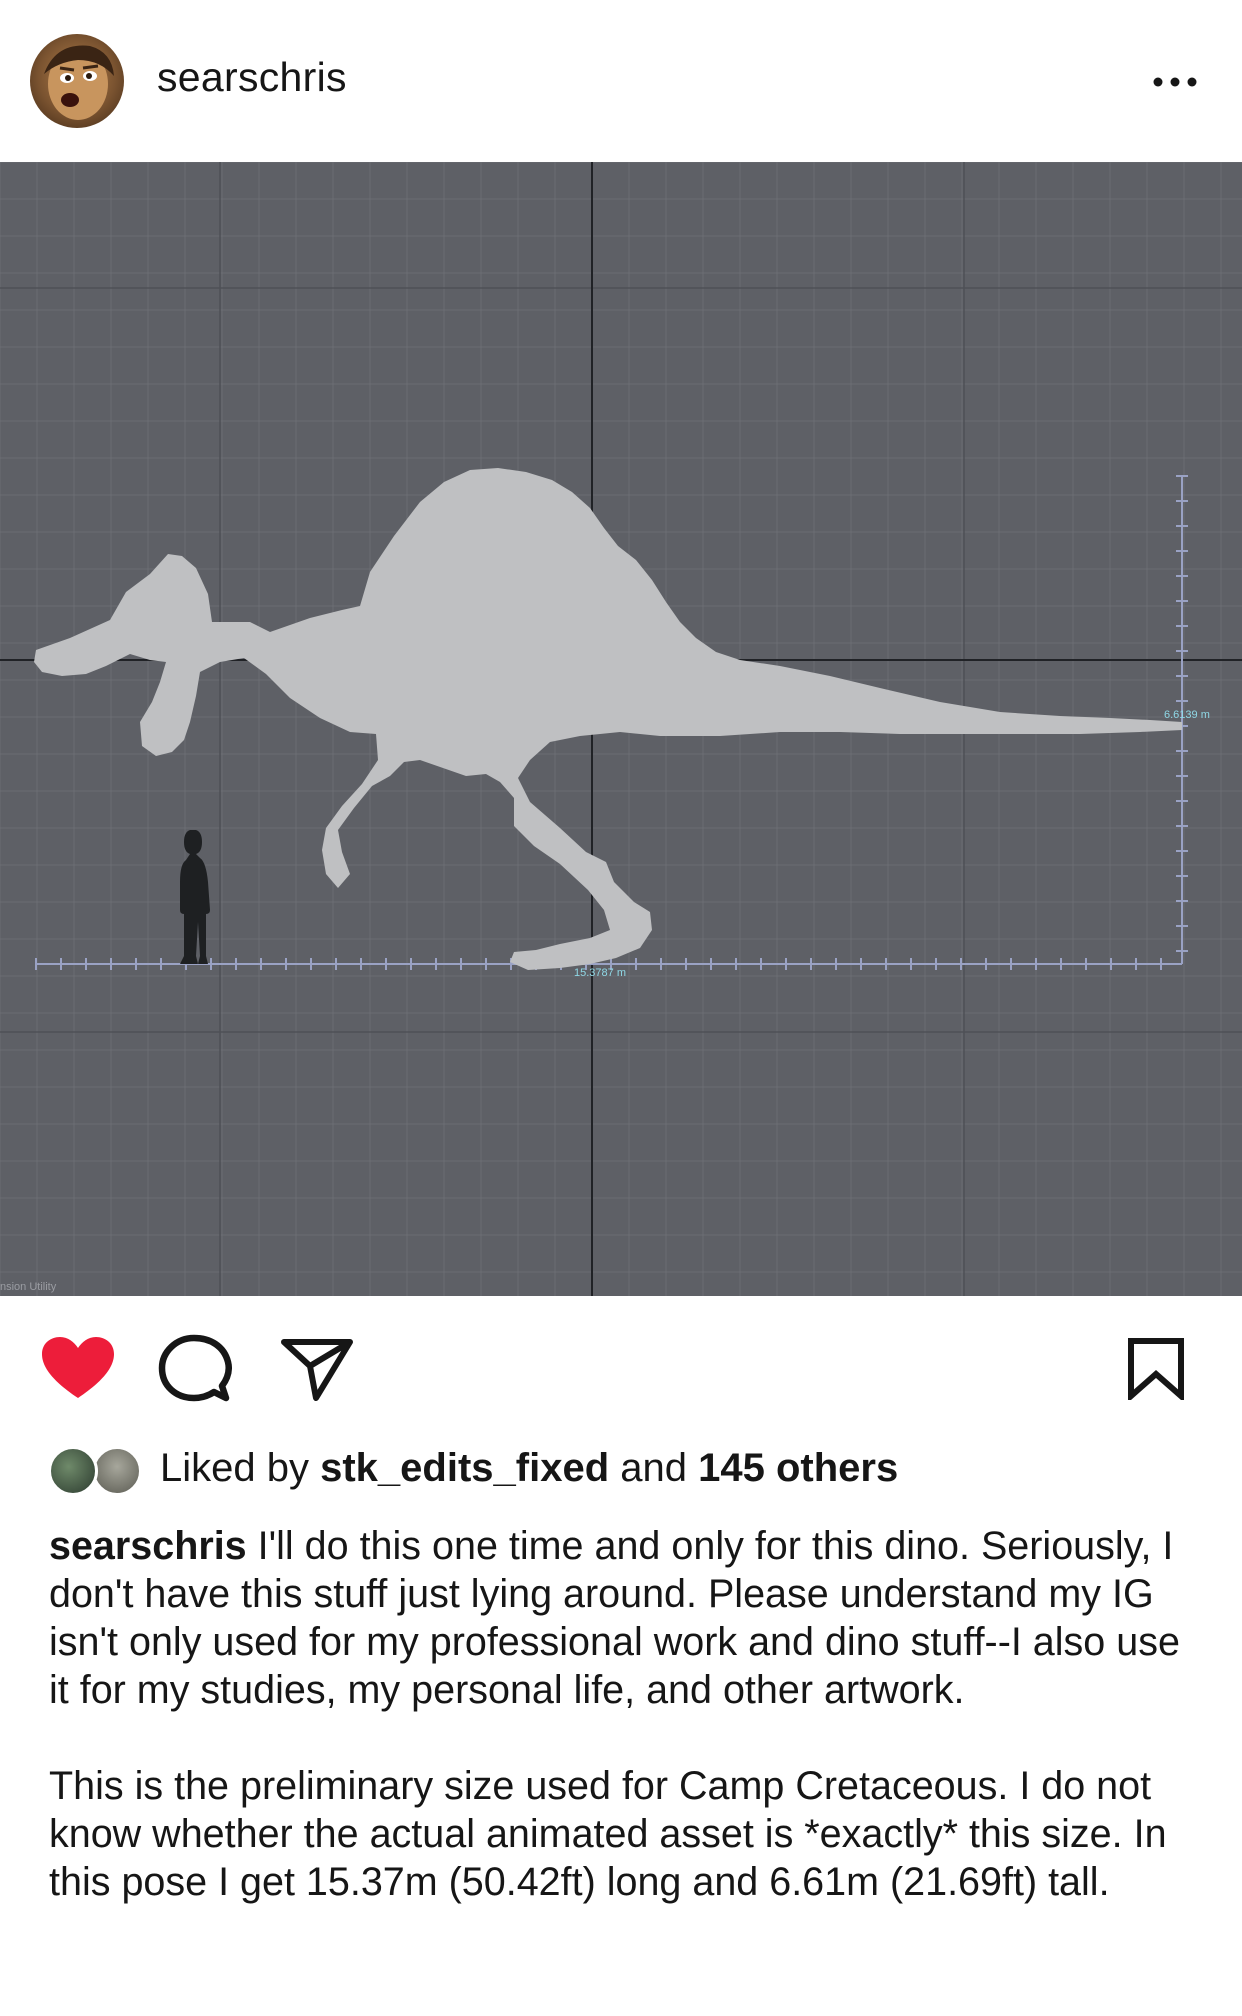 The height and width of the screenshot is (2016, 1242). What do you see at coordinates (798, 1468) in the screenshot?
I see `likes-count-others: 145 others` at bounding box center [798, 1468].